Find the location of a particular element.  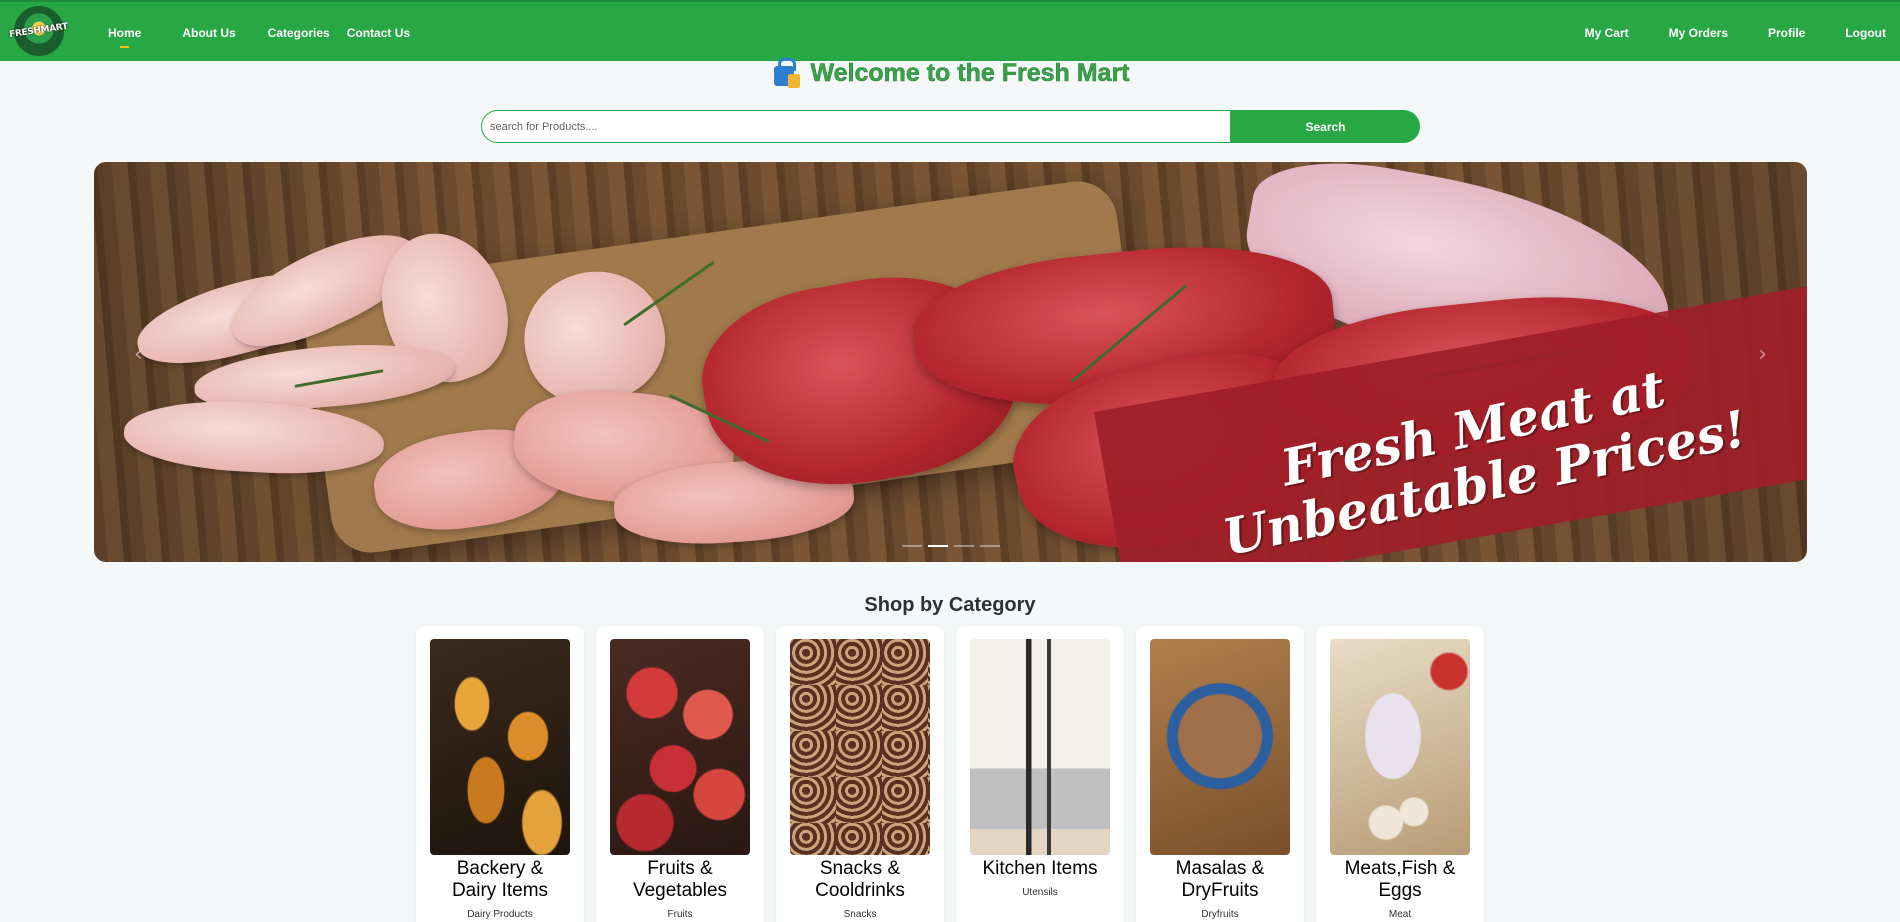

category-card-masalas: Masalas & DryFruits Dryfruits is located at coordinates (1220, 774).